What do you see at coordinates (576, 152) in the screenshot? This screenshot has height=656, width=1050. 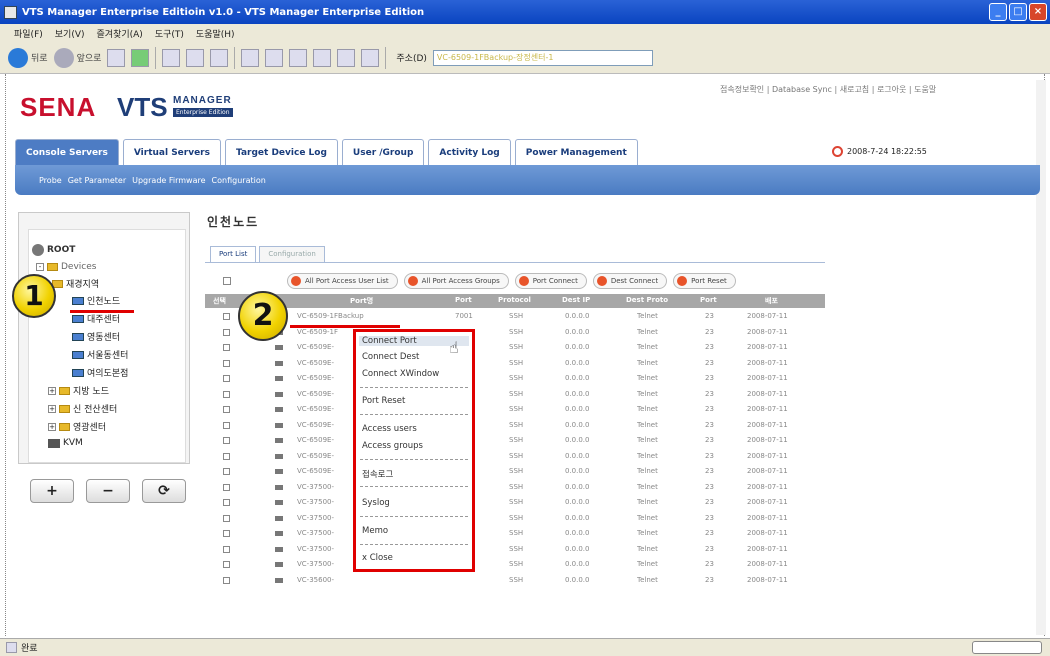 I see `tab-power-management: Power Management` at bounding box center [576, 152].